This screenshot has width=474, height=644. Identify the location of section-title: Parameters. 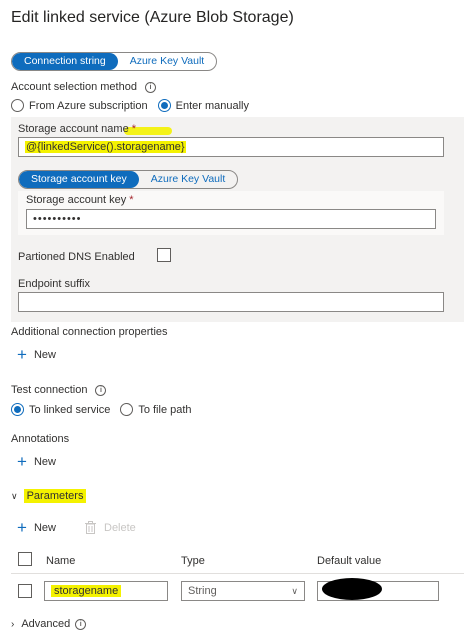
(55, 496).